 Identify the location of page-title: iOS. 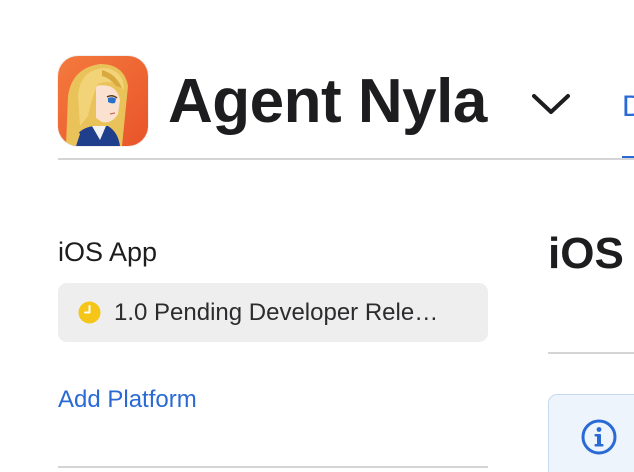
(586, 253).